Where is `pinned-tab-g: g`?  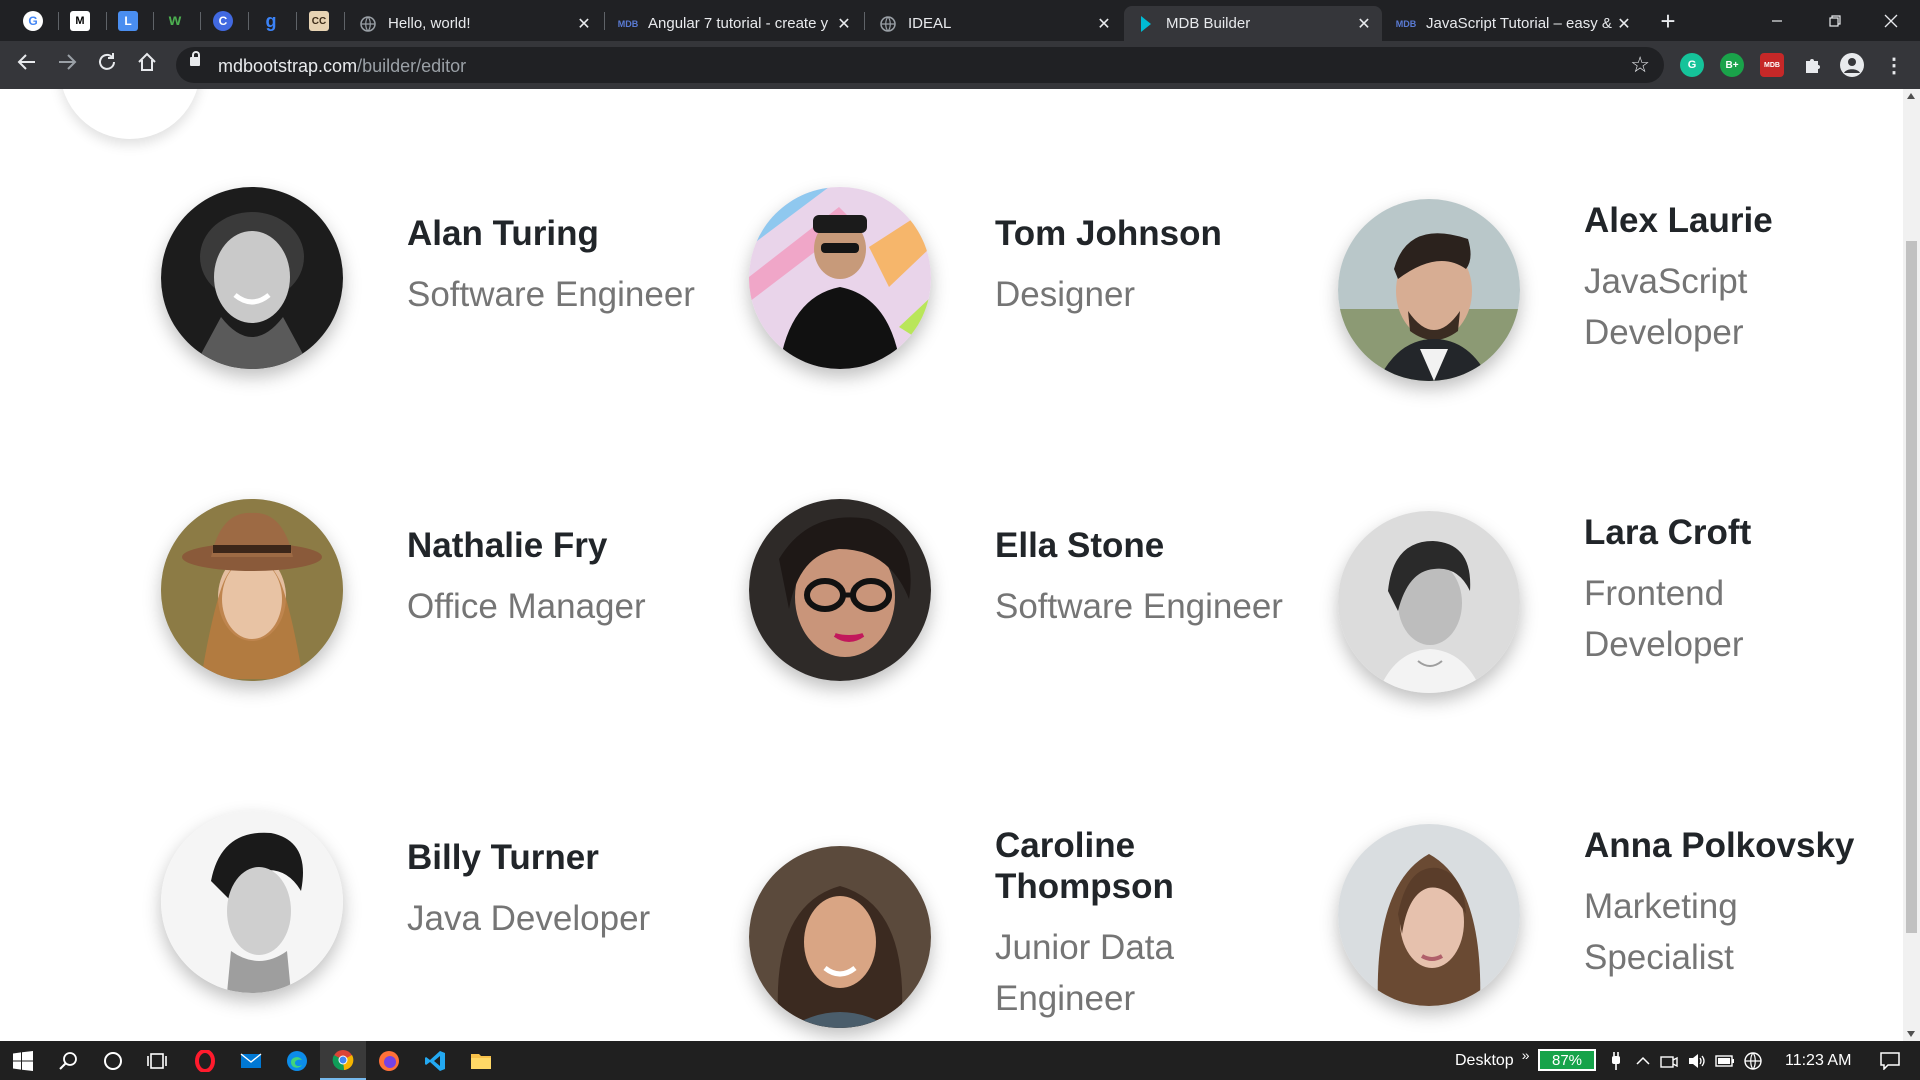 pinned-tab-g: g is located at coordinates (271, 21).